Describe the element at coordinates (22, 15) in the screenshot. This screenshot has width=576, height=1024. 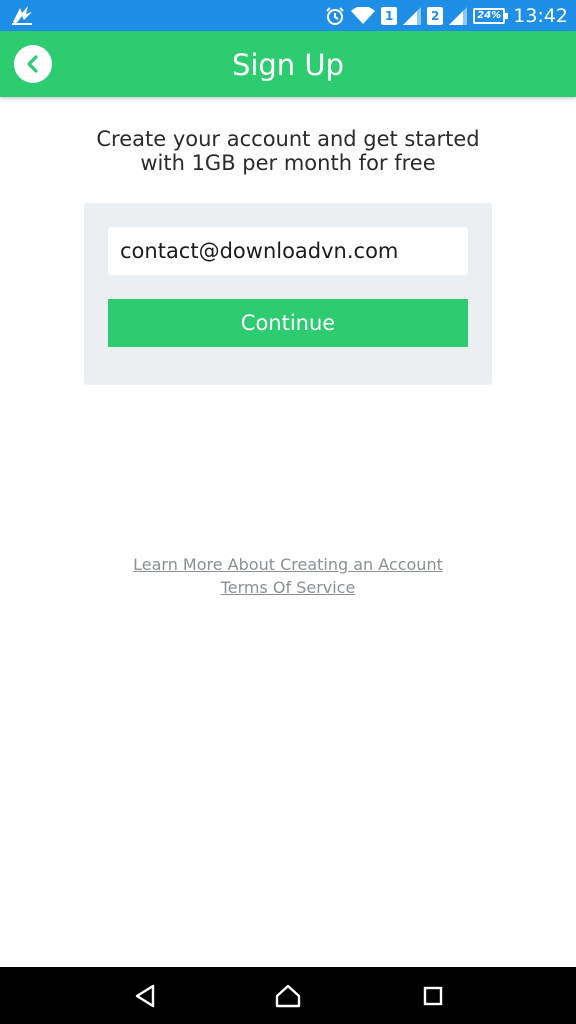
I see `app-logo-icon` at that location.